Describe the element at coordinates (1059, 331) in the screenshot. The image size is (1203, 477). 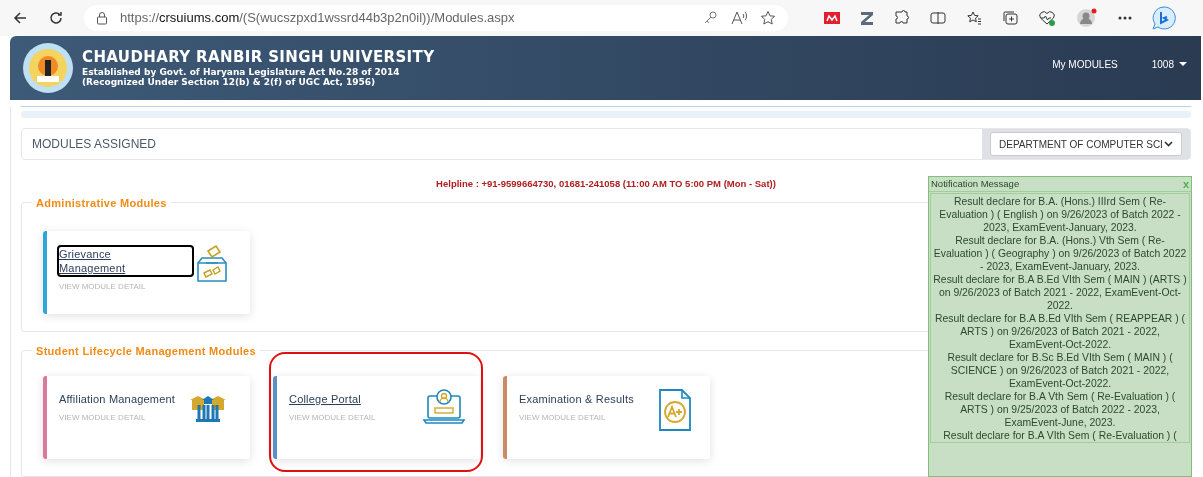
I see `notification-message: Result declare for B.A B.Ed VIth Sem ( REAPPEAR ) ( ARTS ) on 9/26/2023 of Batch 2021 - 2022, ExamEvent-Oct-2022.` at that location.